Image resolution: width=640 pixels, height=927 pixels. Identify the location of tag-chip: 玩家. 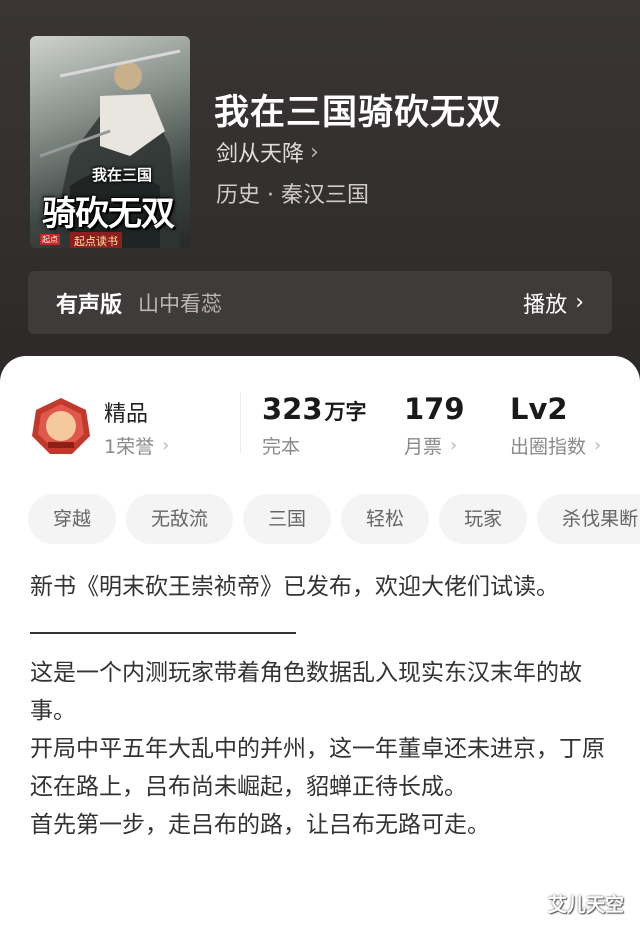
(483, 519).